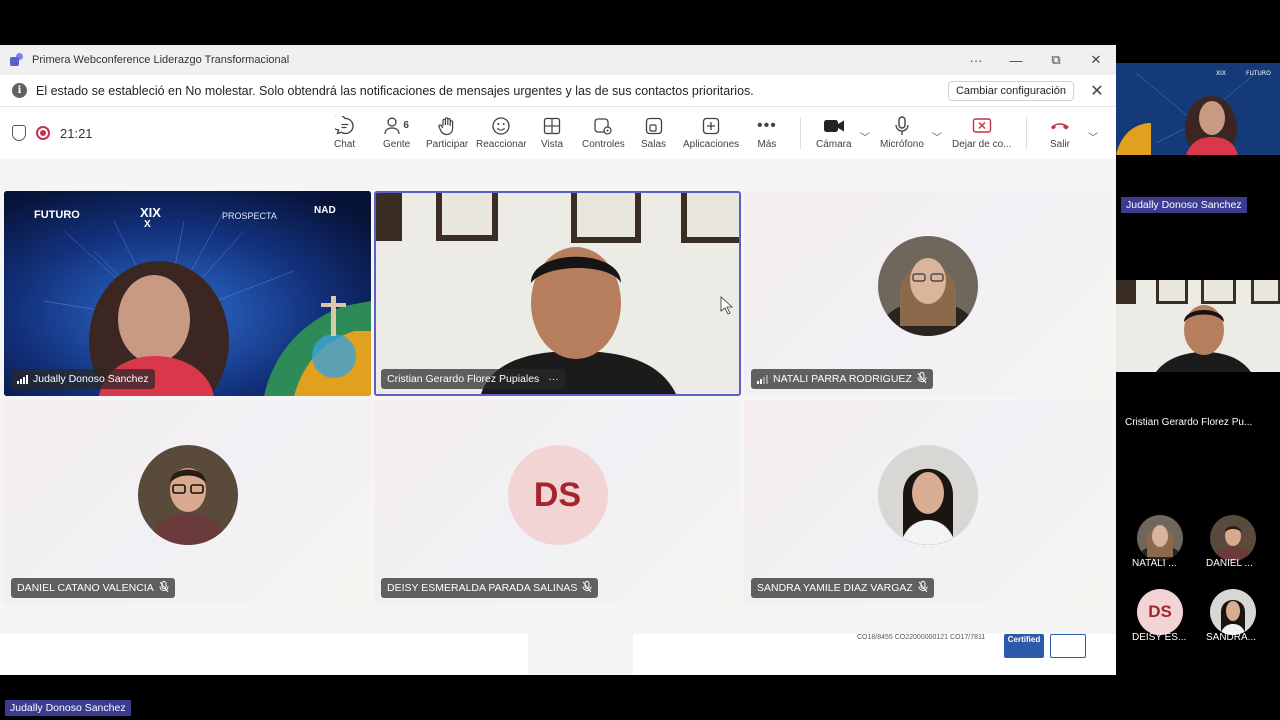  I want to click on mic-button: Micrófono, so click(902, 132).